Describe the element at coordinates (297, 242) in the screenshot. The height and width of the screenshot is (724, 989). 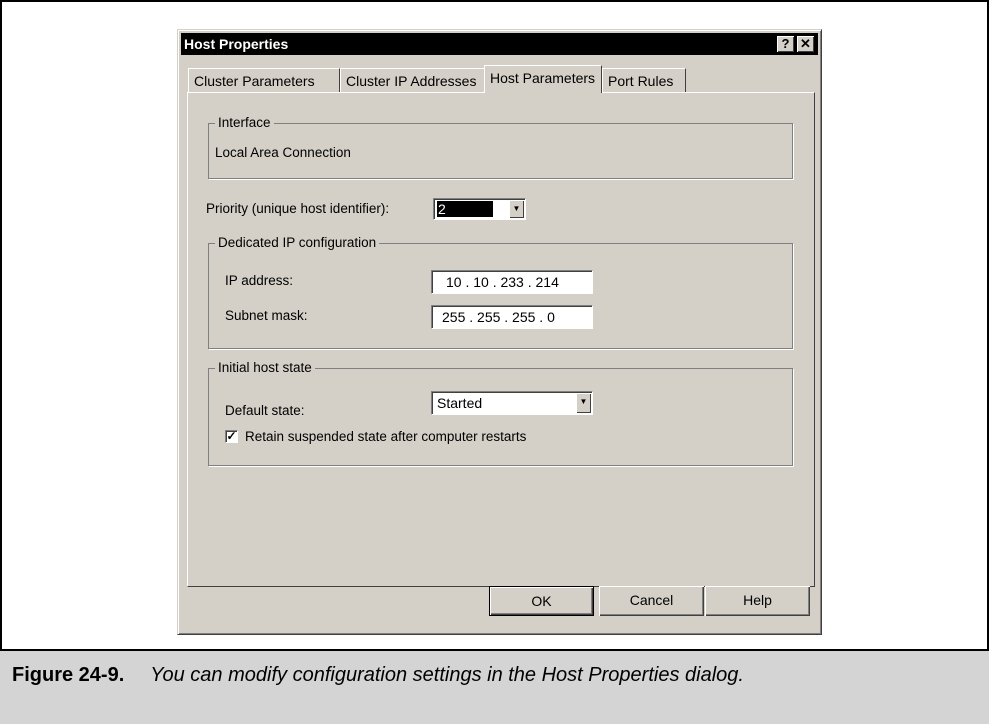
I see `dedicated-ip-legend: Dedicated IP configuration` at that location.